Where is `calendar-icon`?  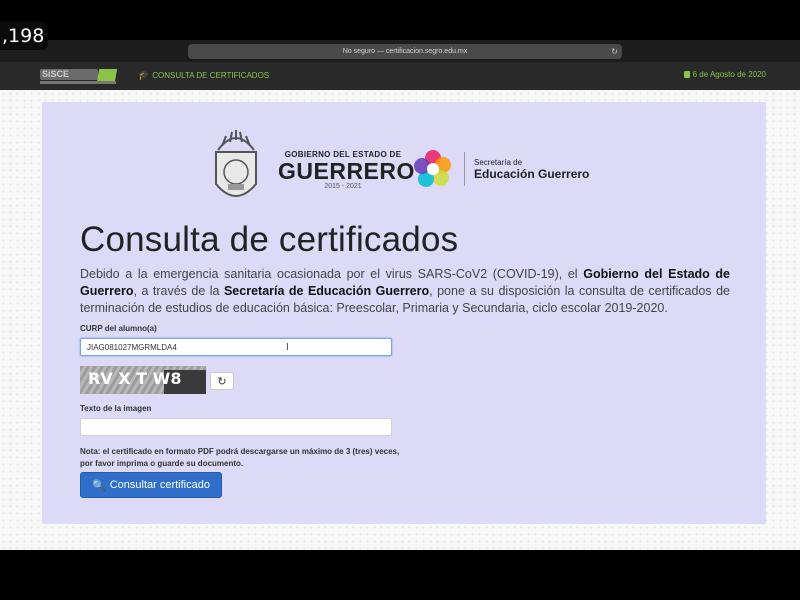 calendar-icon is located at coordinates (686, 74).